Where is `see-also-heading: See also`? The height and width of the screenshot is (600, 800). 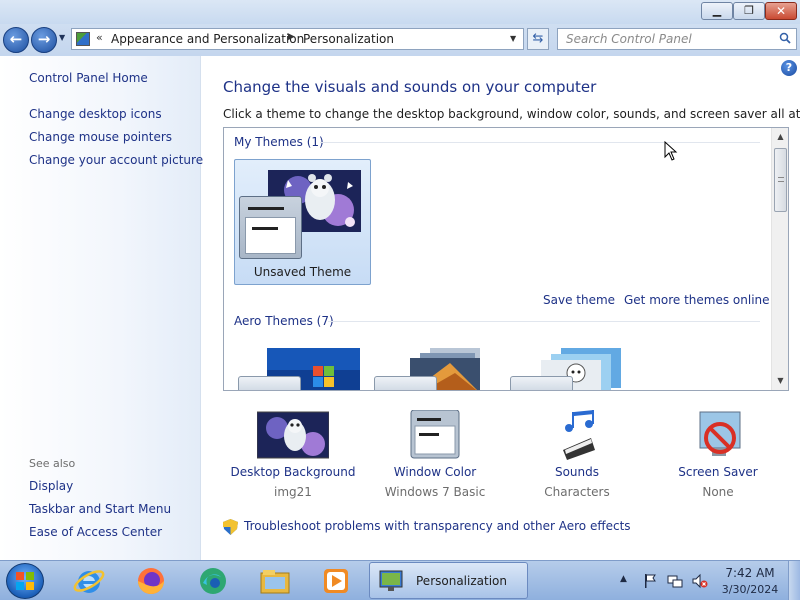
see-also-heading: See also is located at coordinates (52, 463).